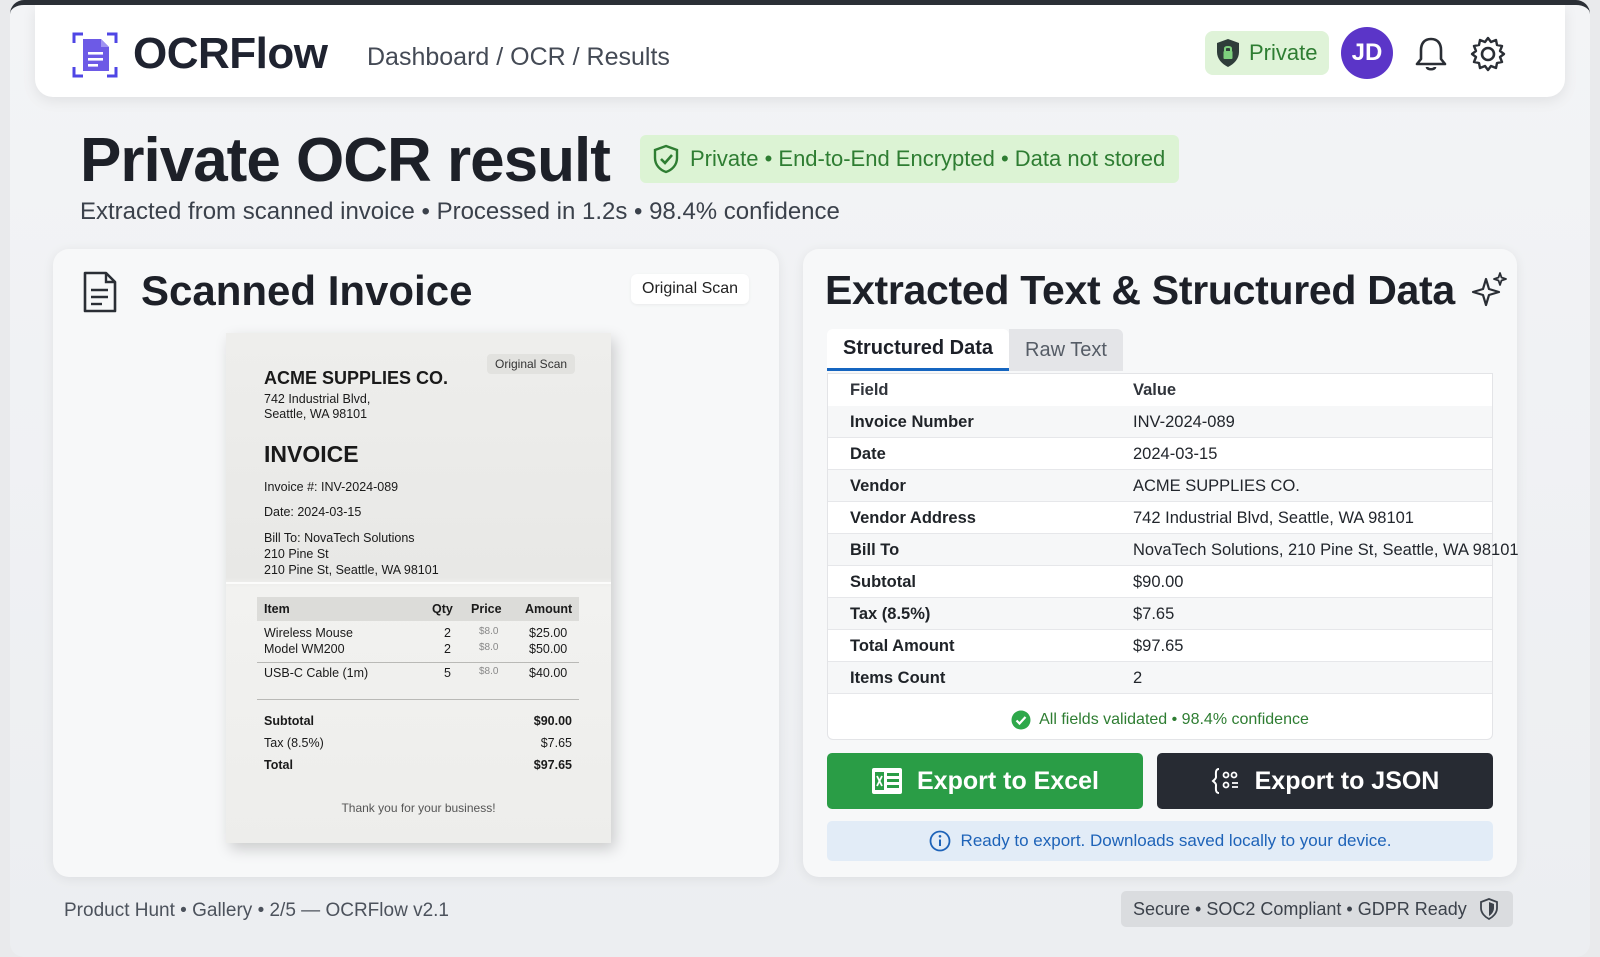 Image resolution: width=1600 pixels, height=957 pixels. What do you see at coordinates (418, 651) in the screenshot?
I see `invoice-row: Model WM200 2 $8.0 $50.00` at bounding box center [418, 651].